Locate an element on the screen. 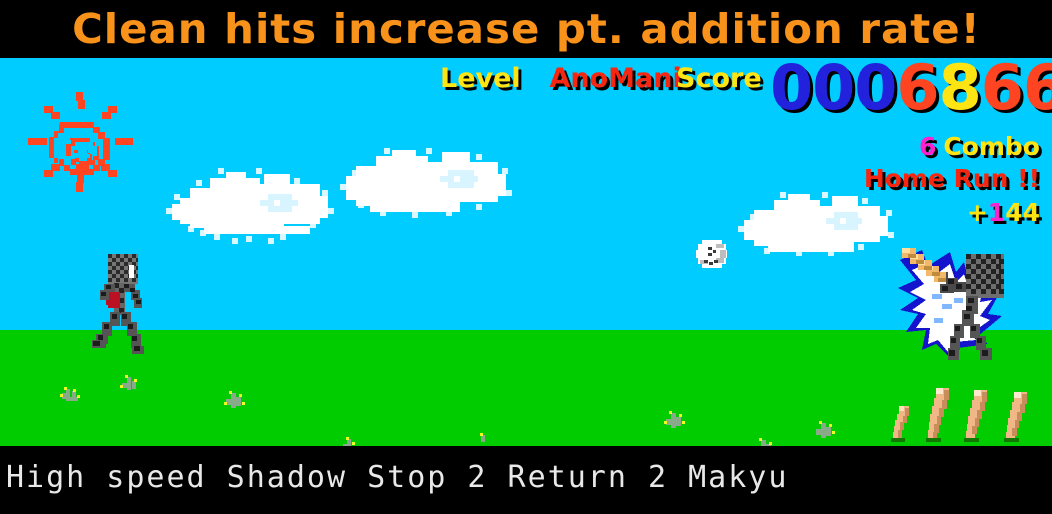  baseball-icon is located at coordinates (711, 254).